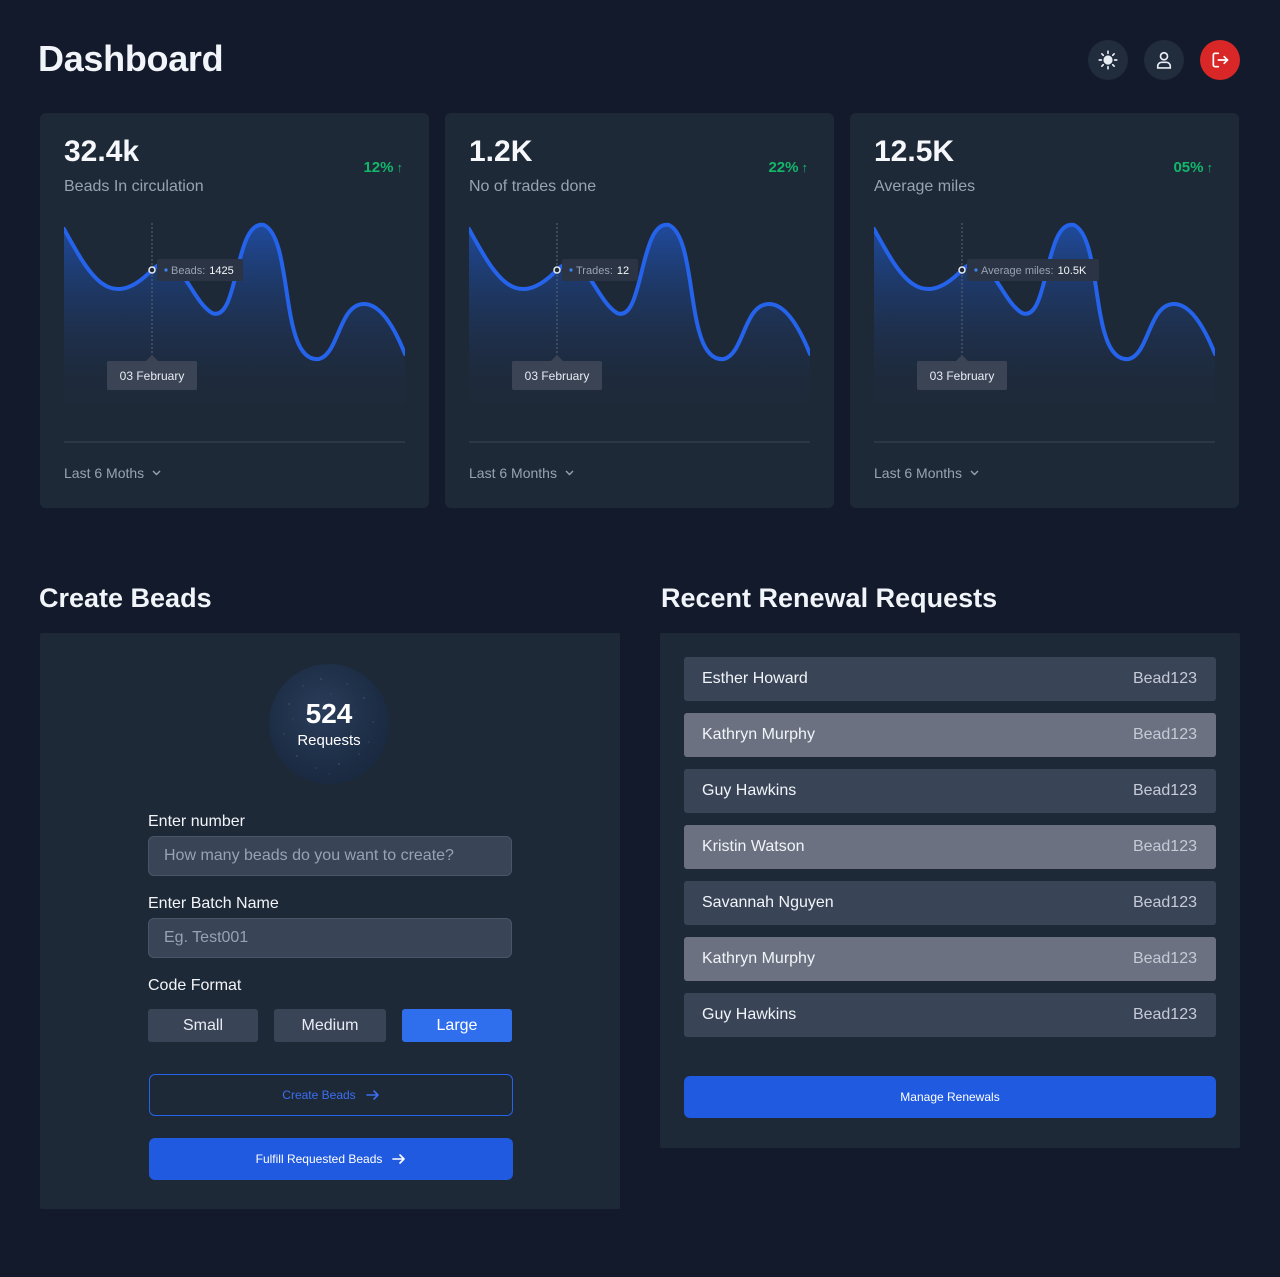 This screenshot has width=1280, height=1277. What do you see at coordinates (319, 1095) in the screenshot?
I see `create-beads-label: Create Beads` at bounding box center [319, 1095].